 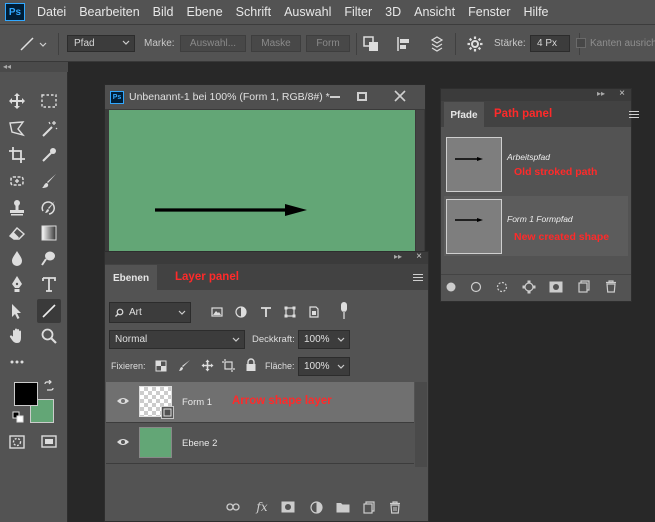 I want to click on layers-scrollbar, so click(x=421, y=424).